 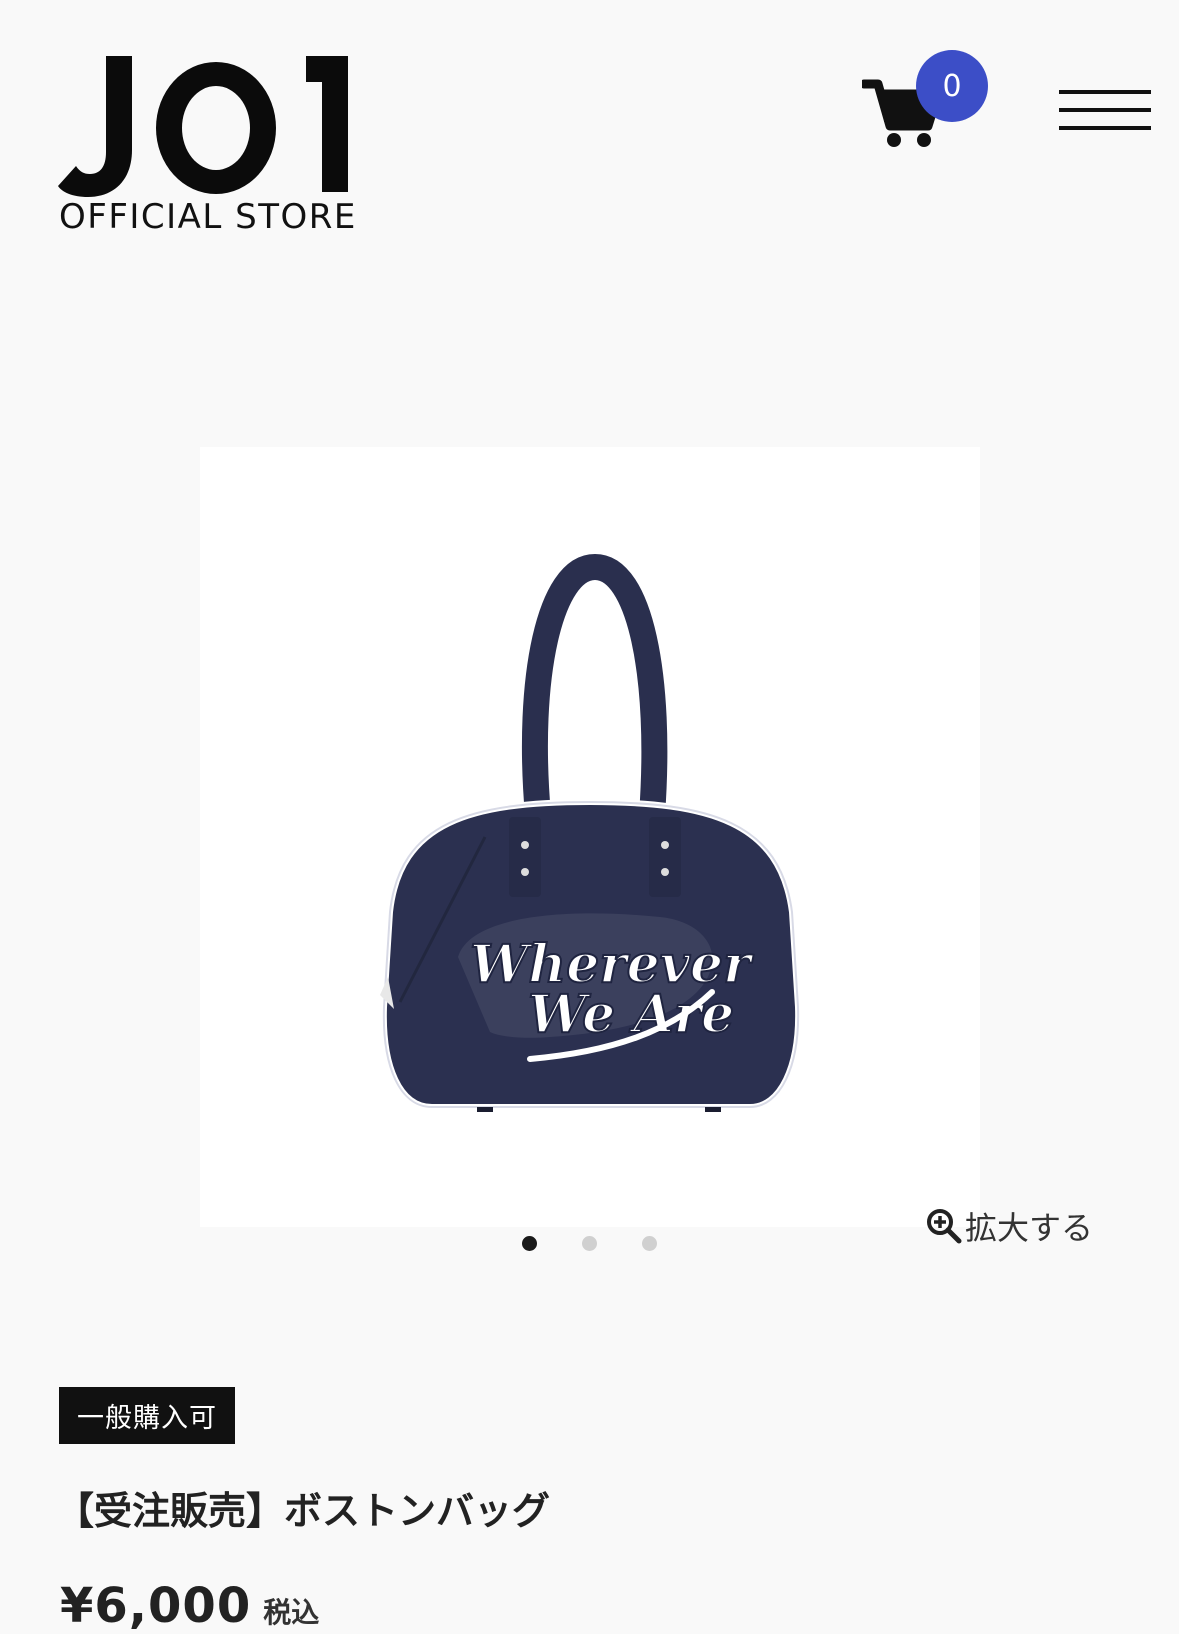 What do you see at coordinates (944, 1226) in the screenshot?
I see `zoom-in-icon` at bounding box center [944, 1226].